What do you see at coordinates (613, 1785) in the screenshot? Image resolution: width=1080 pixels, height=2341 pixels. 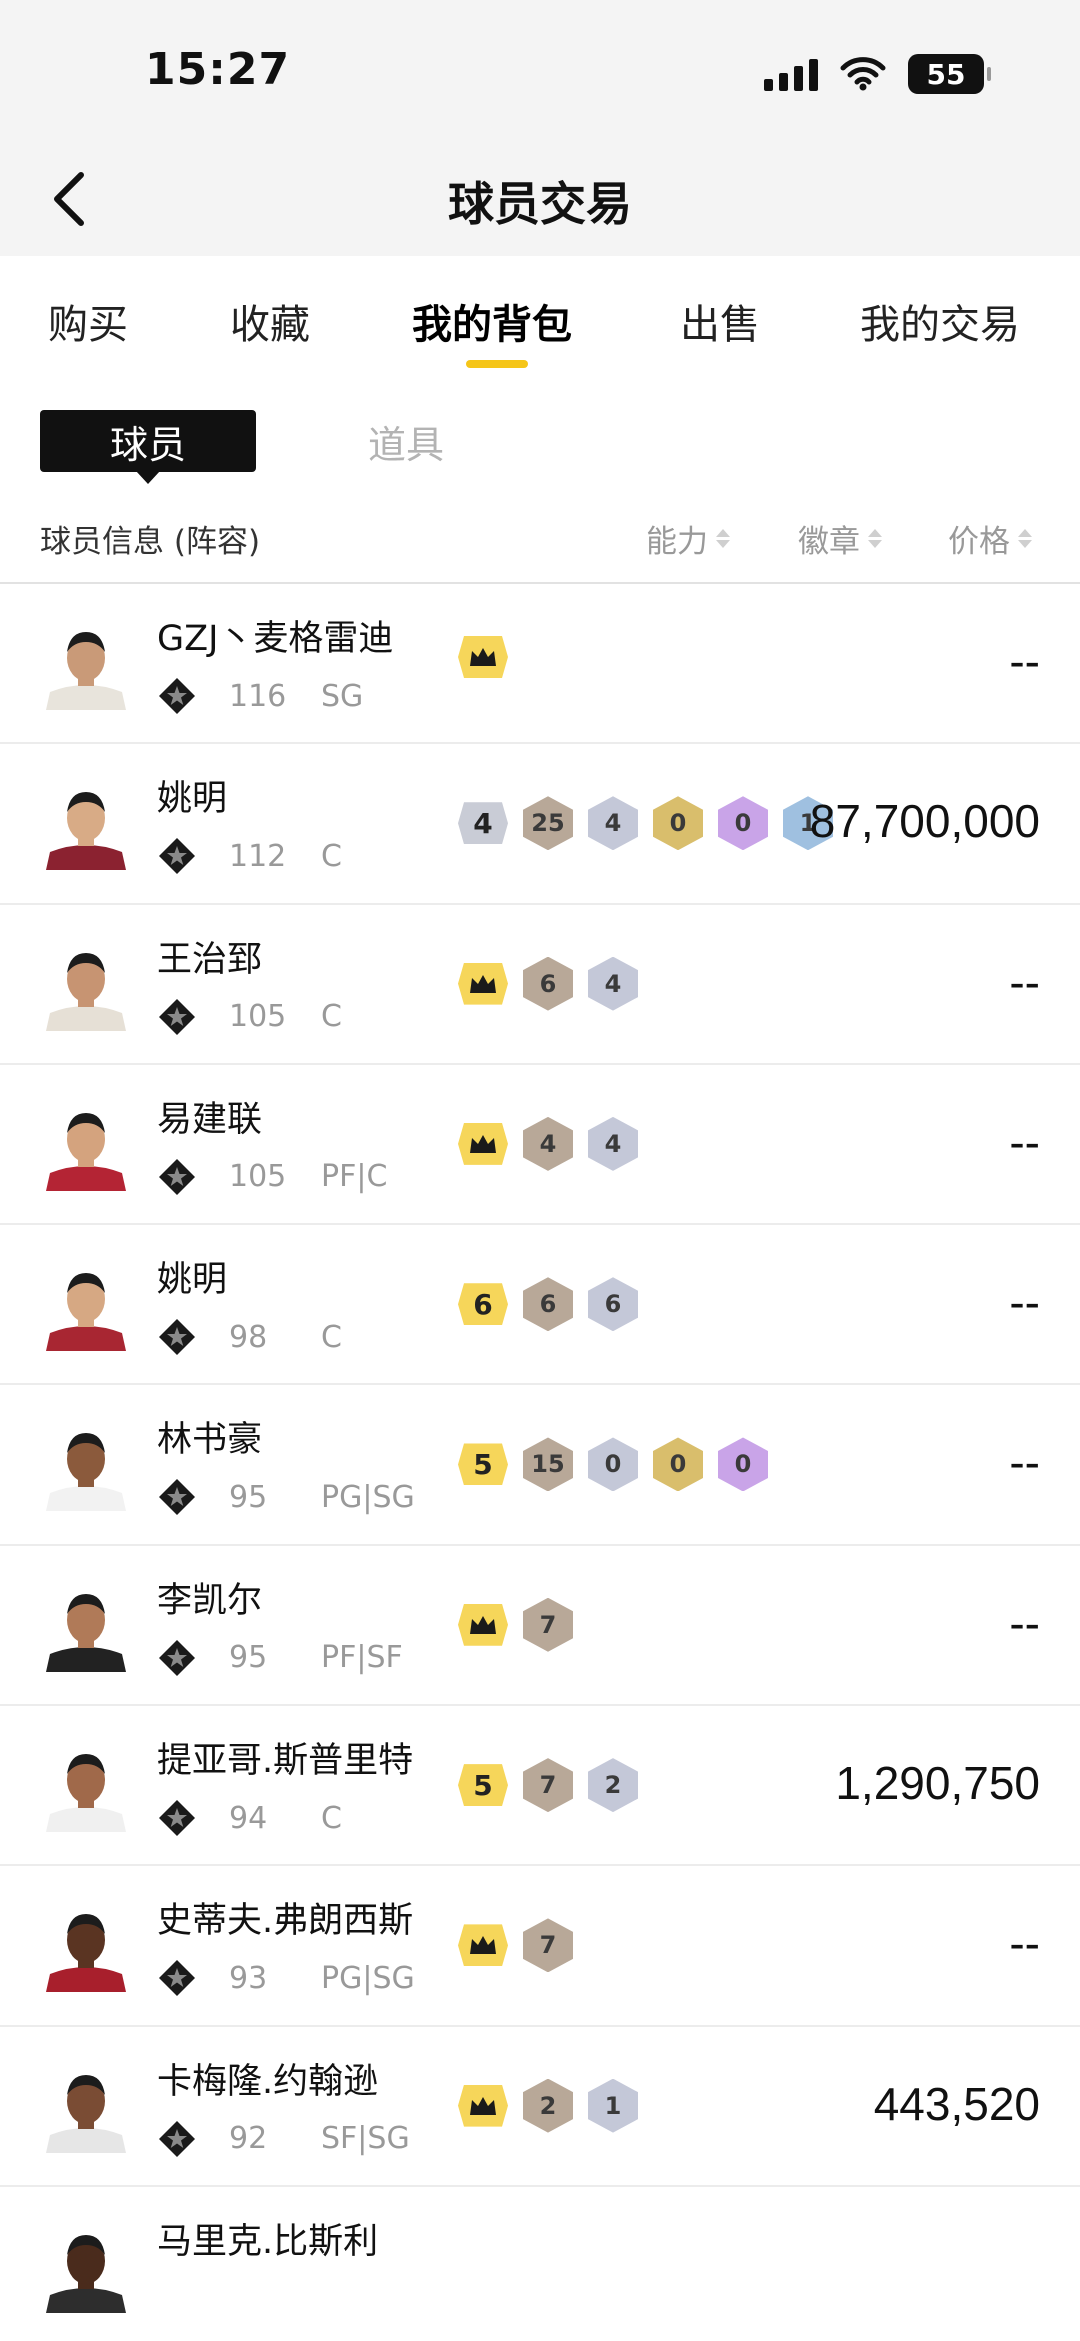 I see `badge-count: 2` at bounding box center [613, 1785].